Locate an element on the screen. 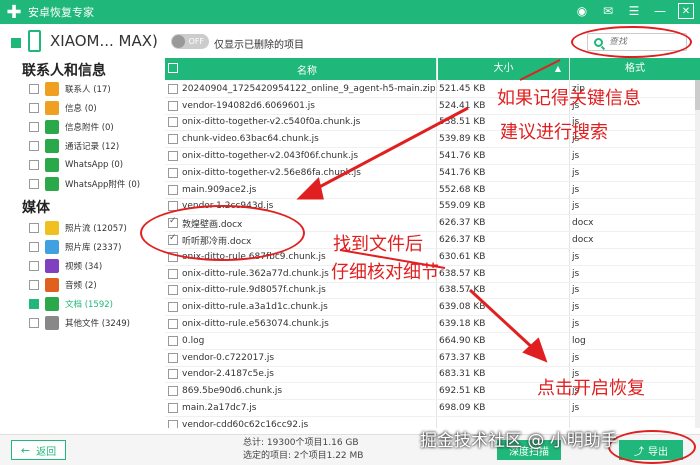 Image resolution: width=700 pixels, height=465 pixels. file-name-cell: vendor-194082d6.6069601.js is located at coordinates (248, 105).